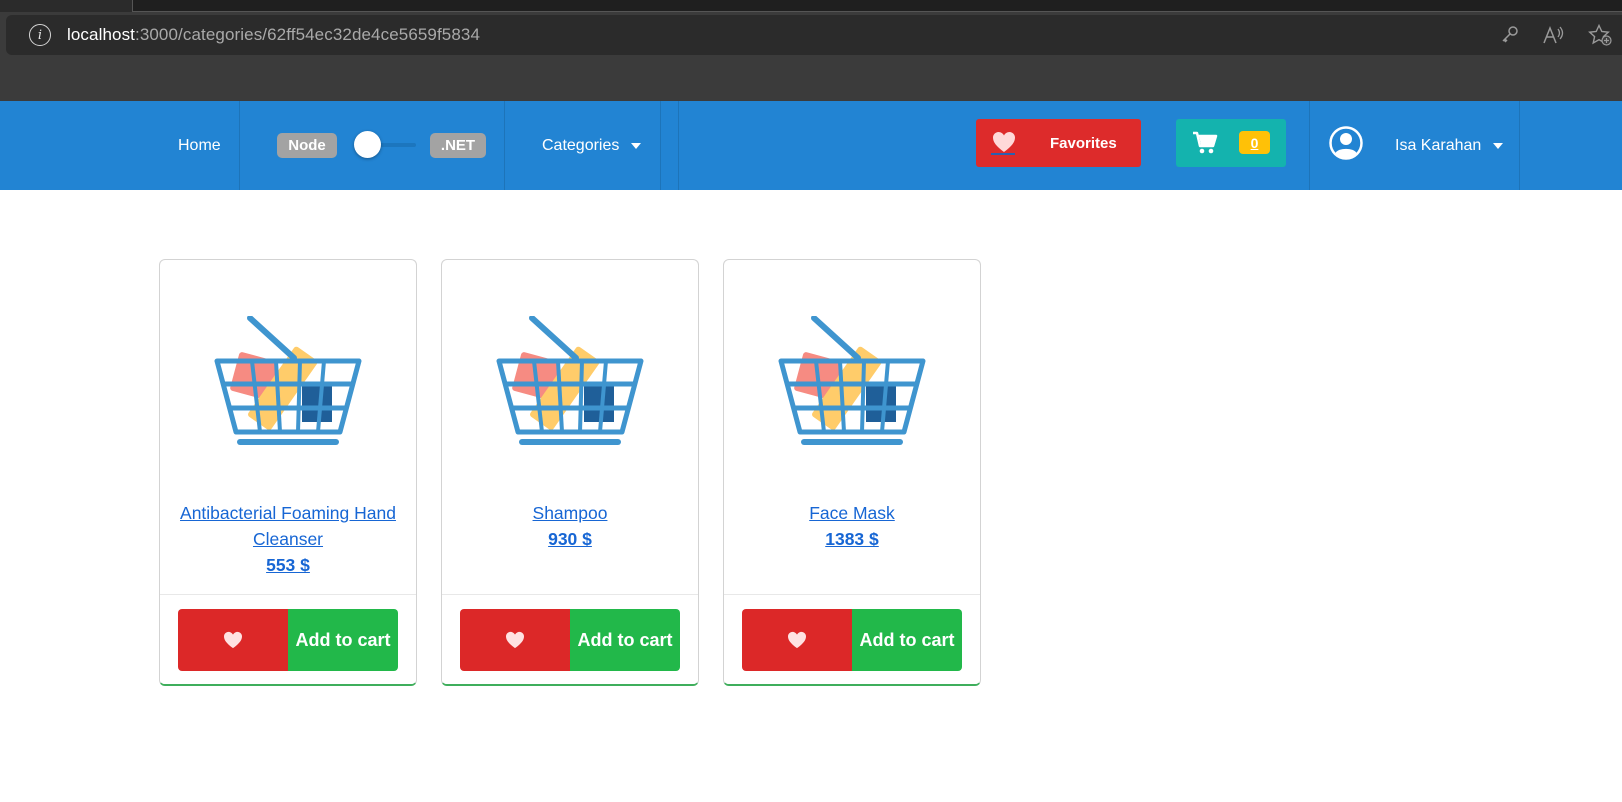 This screenshot has height=802, width=1622. What do you see at coordinates (1083, 143) in the screenshot?
I see `favorites-label: Favorites` at bounding box center [1083, 143].